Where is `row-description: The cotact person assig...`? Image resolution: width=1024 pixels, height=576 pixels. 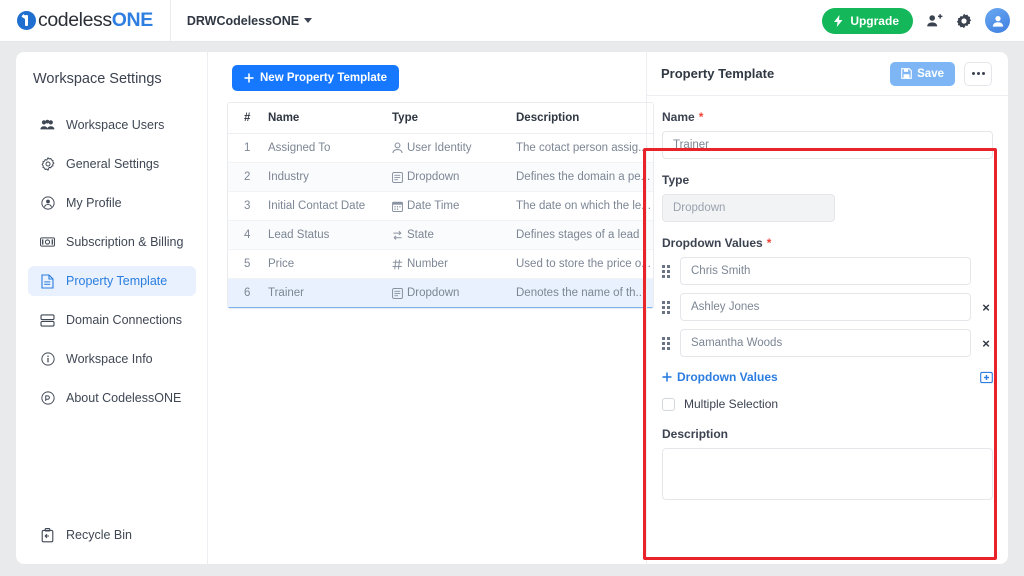
row-description: The cotact person assig... is located at coordinates (584, 148).